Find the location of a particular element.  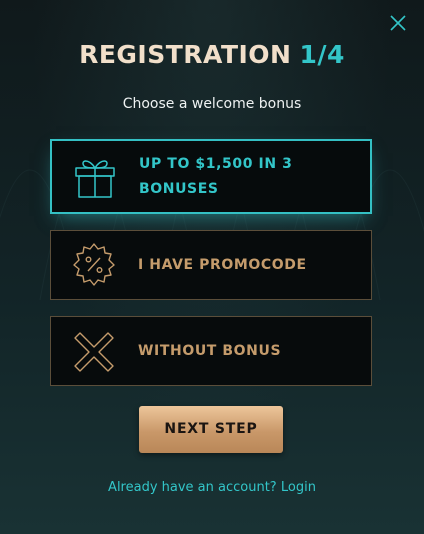

percent-badge-icon is located at coordinates (94, 264).